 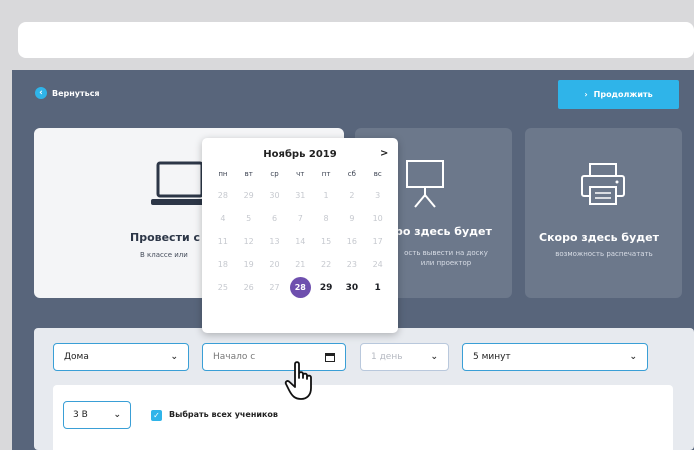 I want to click on calendar-day: 6, so click(x=274, y=218).